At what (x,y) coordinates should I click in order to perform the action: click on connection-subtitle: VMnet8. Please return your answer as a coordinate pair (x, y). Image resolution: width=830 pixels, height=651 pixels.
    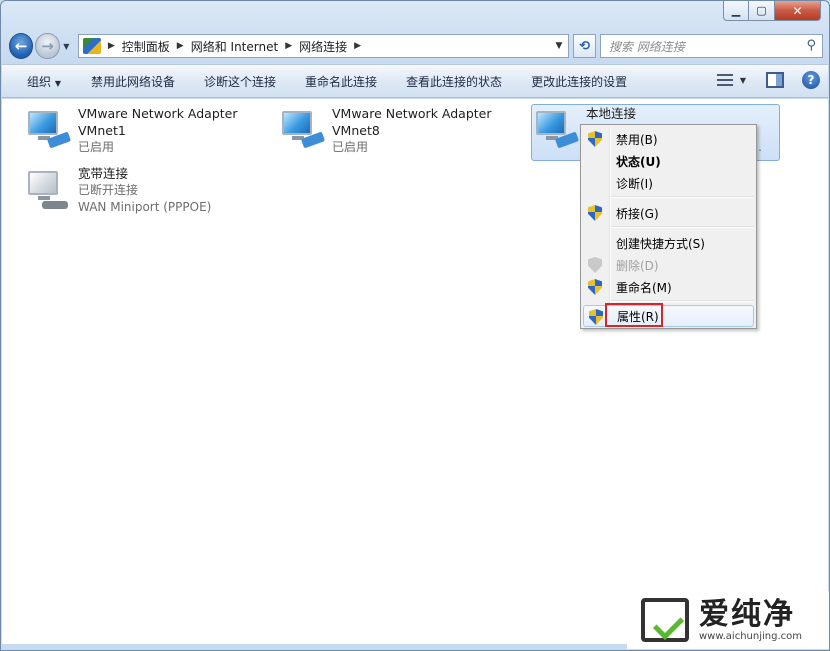
    Looking at the image, I should click on (356, 130).